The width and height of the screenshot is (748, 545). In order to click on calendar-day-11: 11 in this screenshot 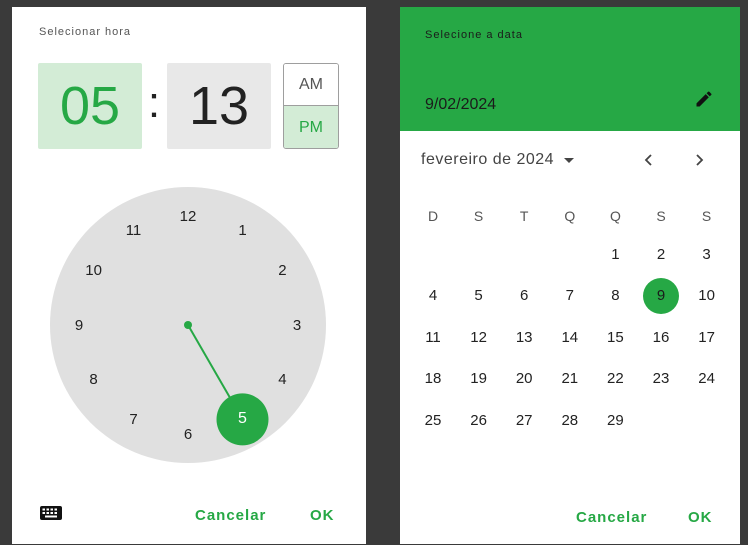, I will do `click(433, 337)`.